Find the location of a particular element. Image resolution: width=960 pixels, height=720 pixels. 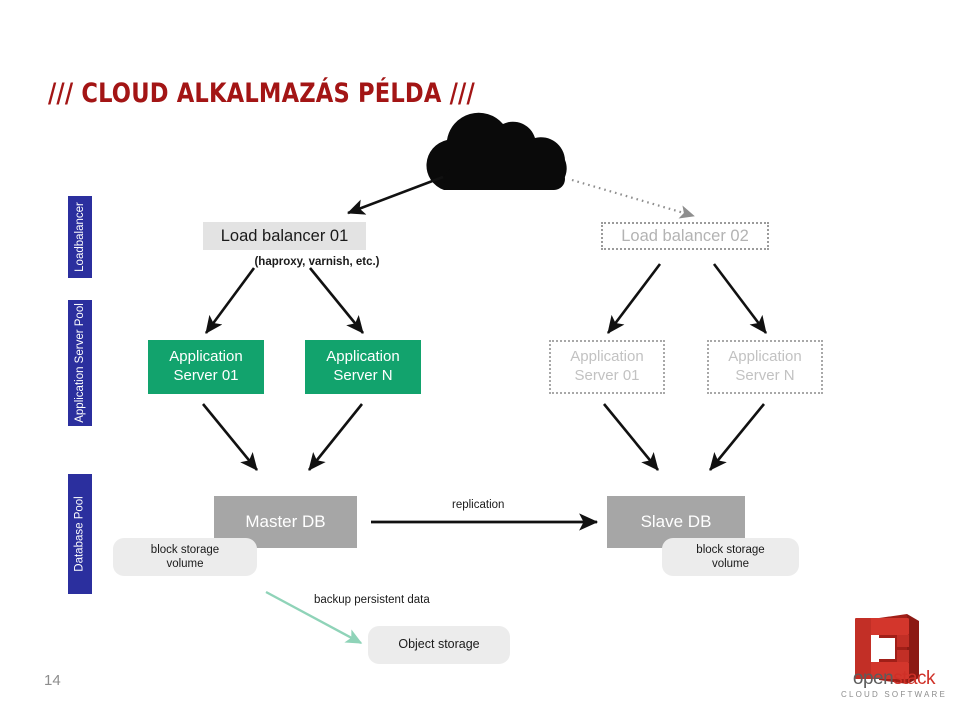

tier-band-application-server-pool-label: Application Server Pool is located at coordinates (80, 363).